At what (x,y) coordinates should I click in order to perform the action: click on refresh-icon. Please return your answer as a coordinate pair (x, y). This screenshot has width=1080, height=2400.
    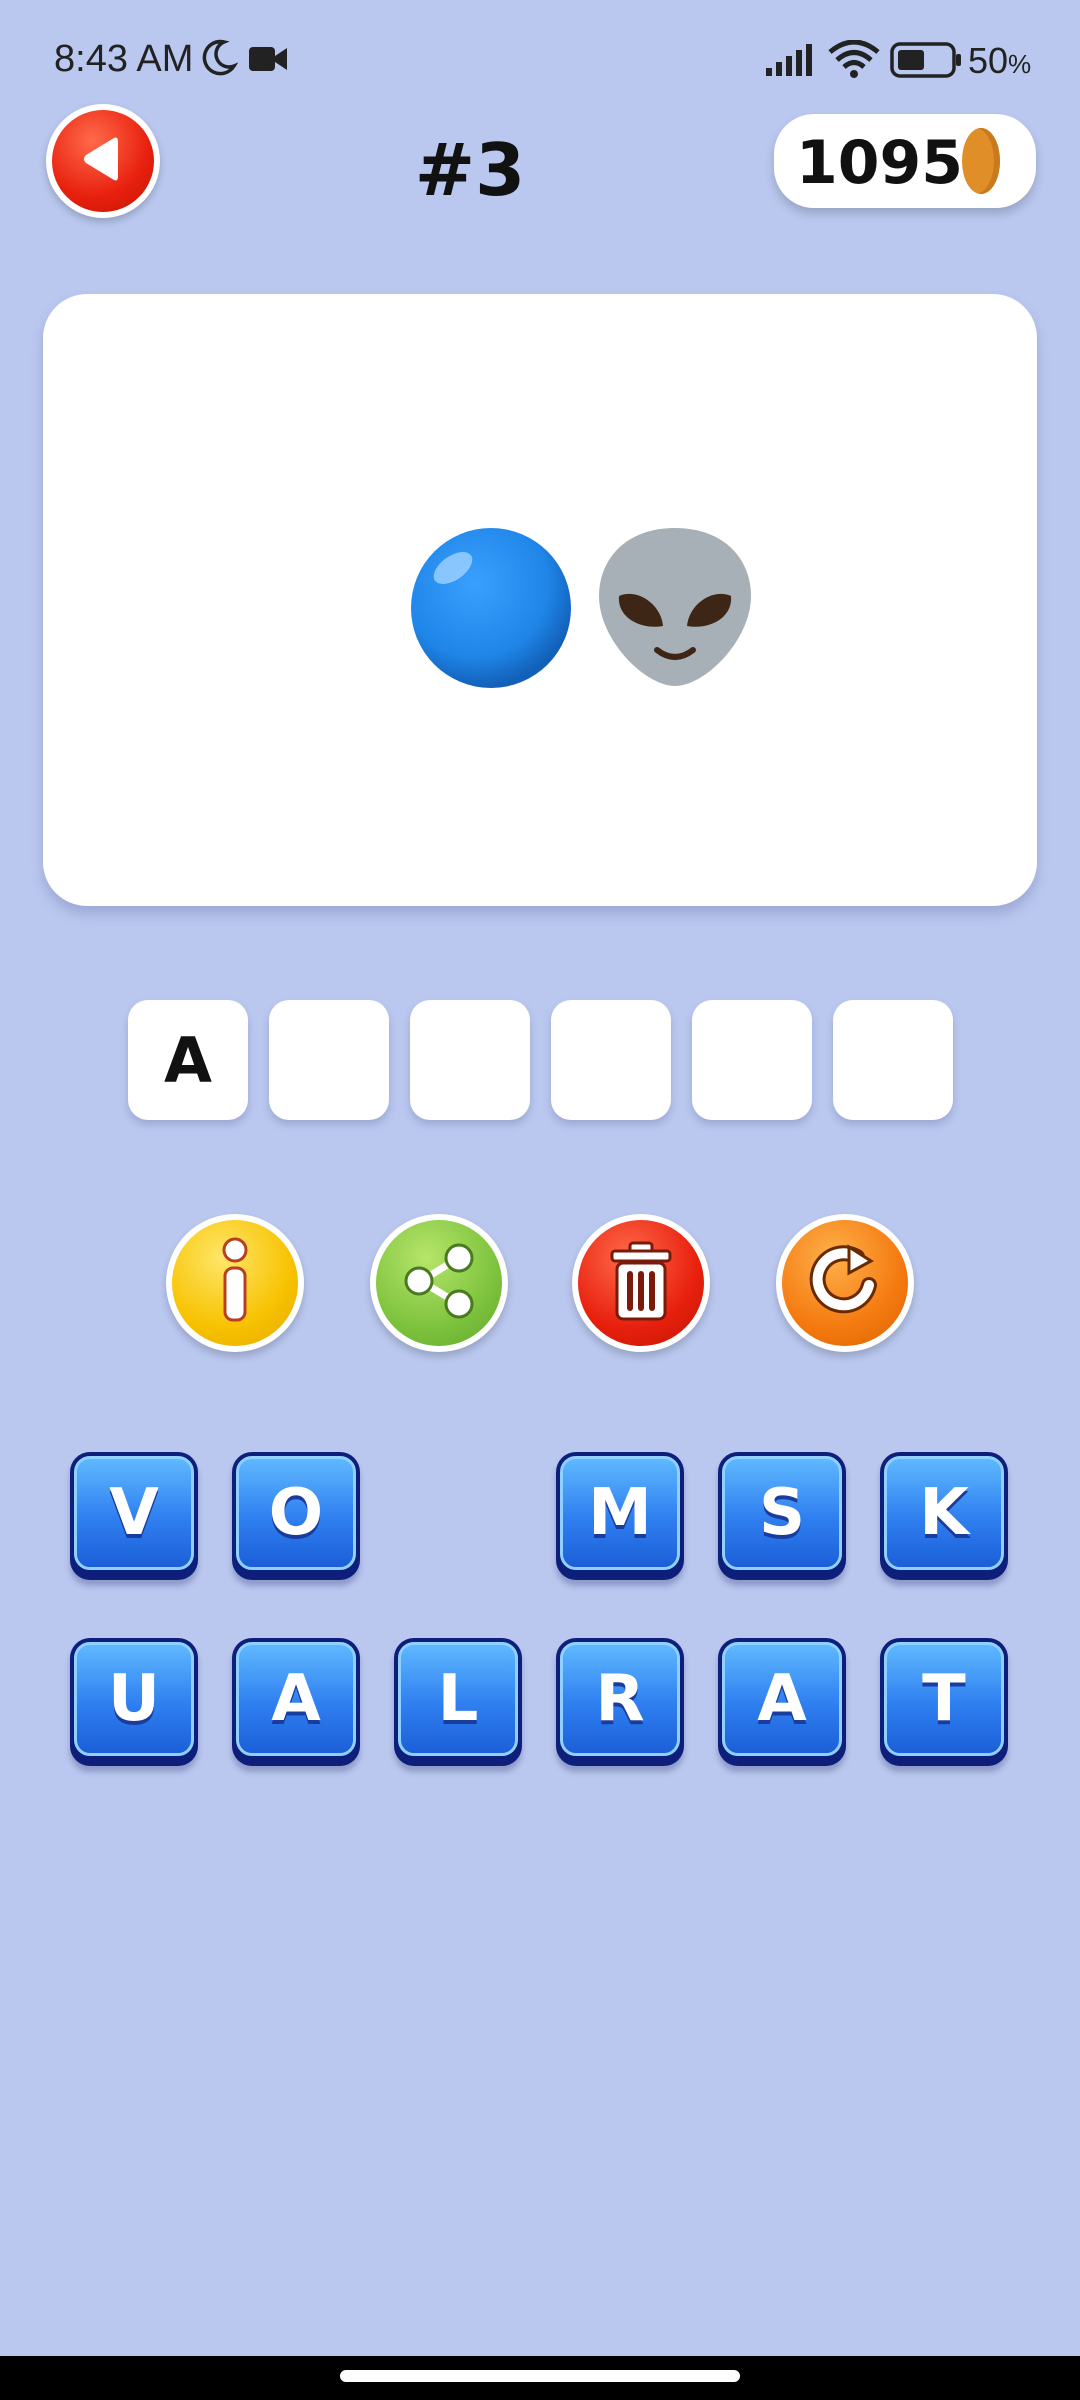
    Looking at the image, I should click on (845, 1283).